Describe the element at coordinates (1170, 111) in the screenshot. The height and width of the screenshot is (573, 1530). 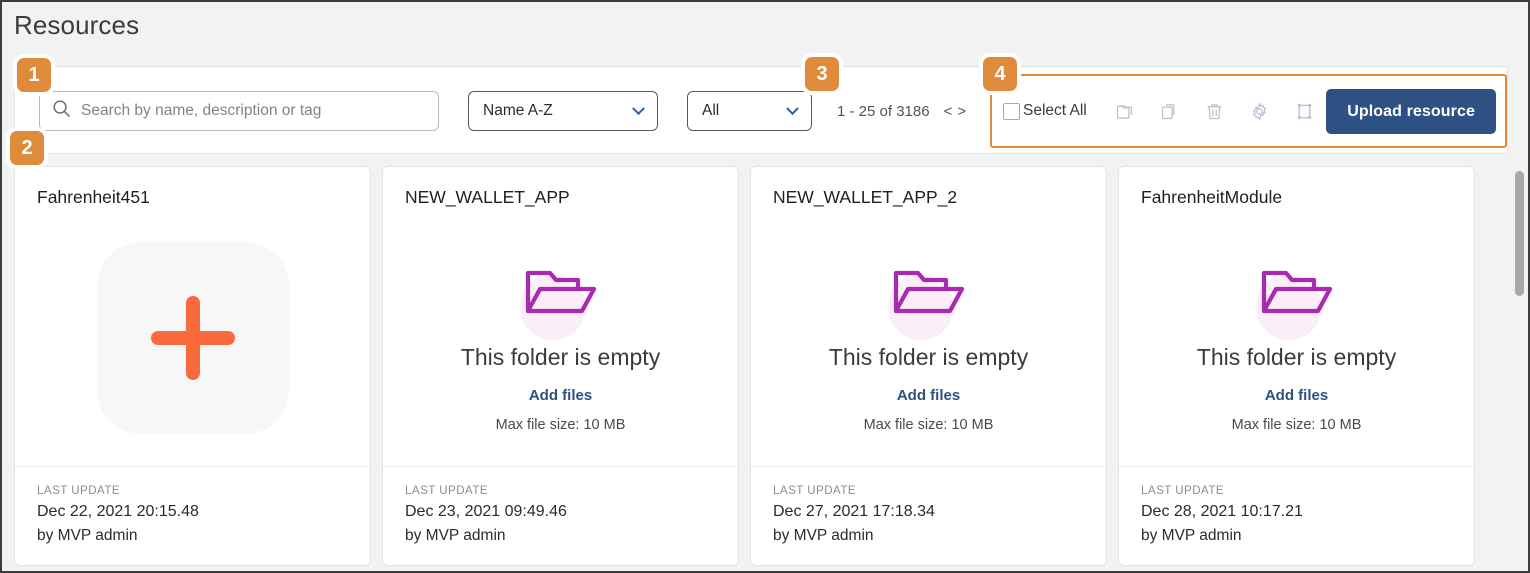
I see `copy-icon` at that location.